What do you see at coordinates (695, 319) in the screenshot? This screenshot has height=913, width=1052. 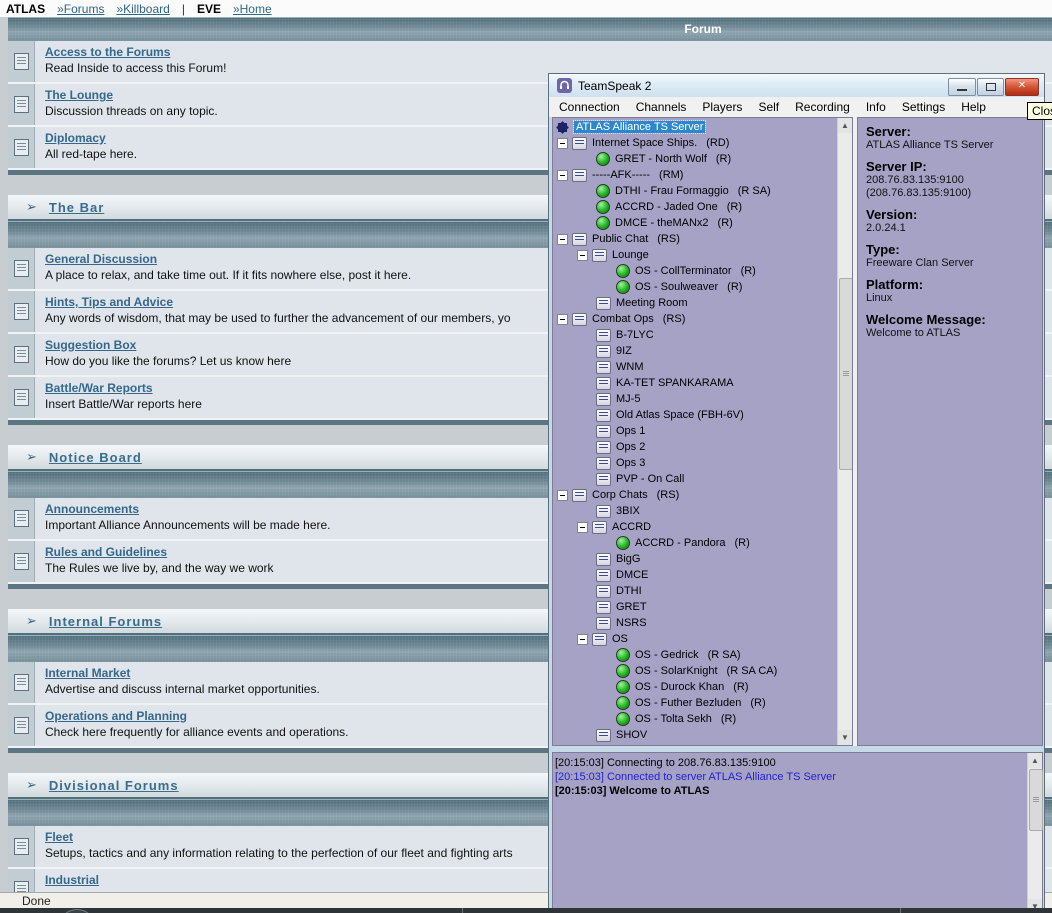 I see `tree-row-channel: Combat Ops (RS)` at bounding box center [695, 319].